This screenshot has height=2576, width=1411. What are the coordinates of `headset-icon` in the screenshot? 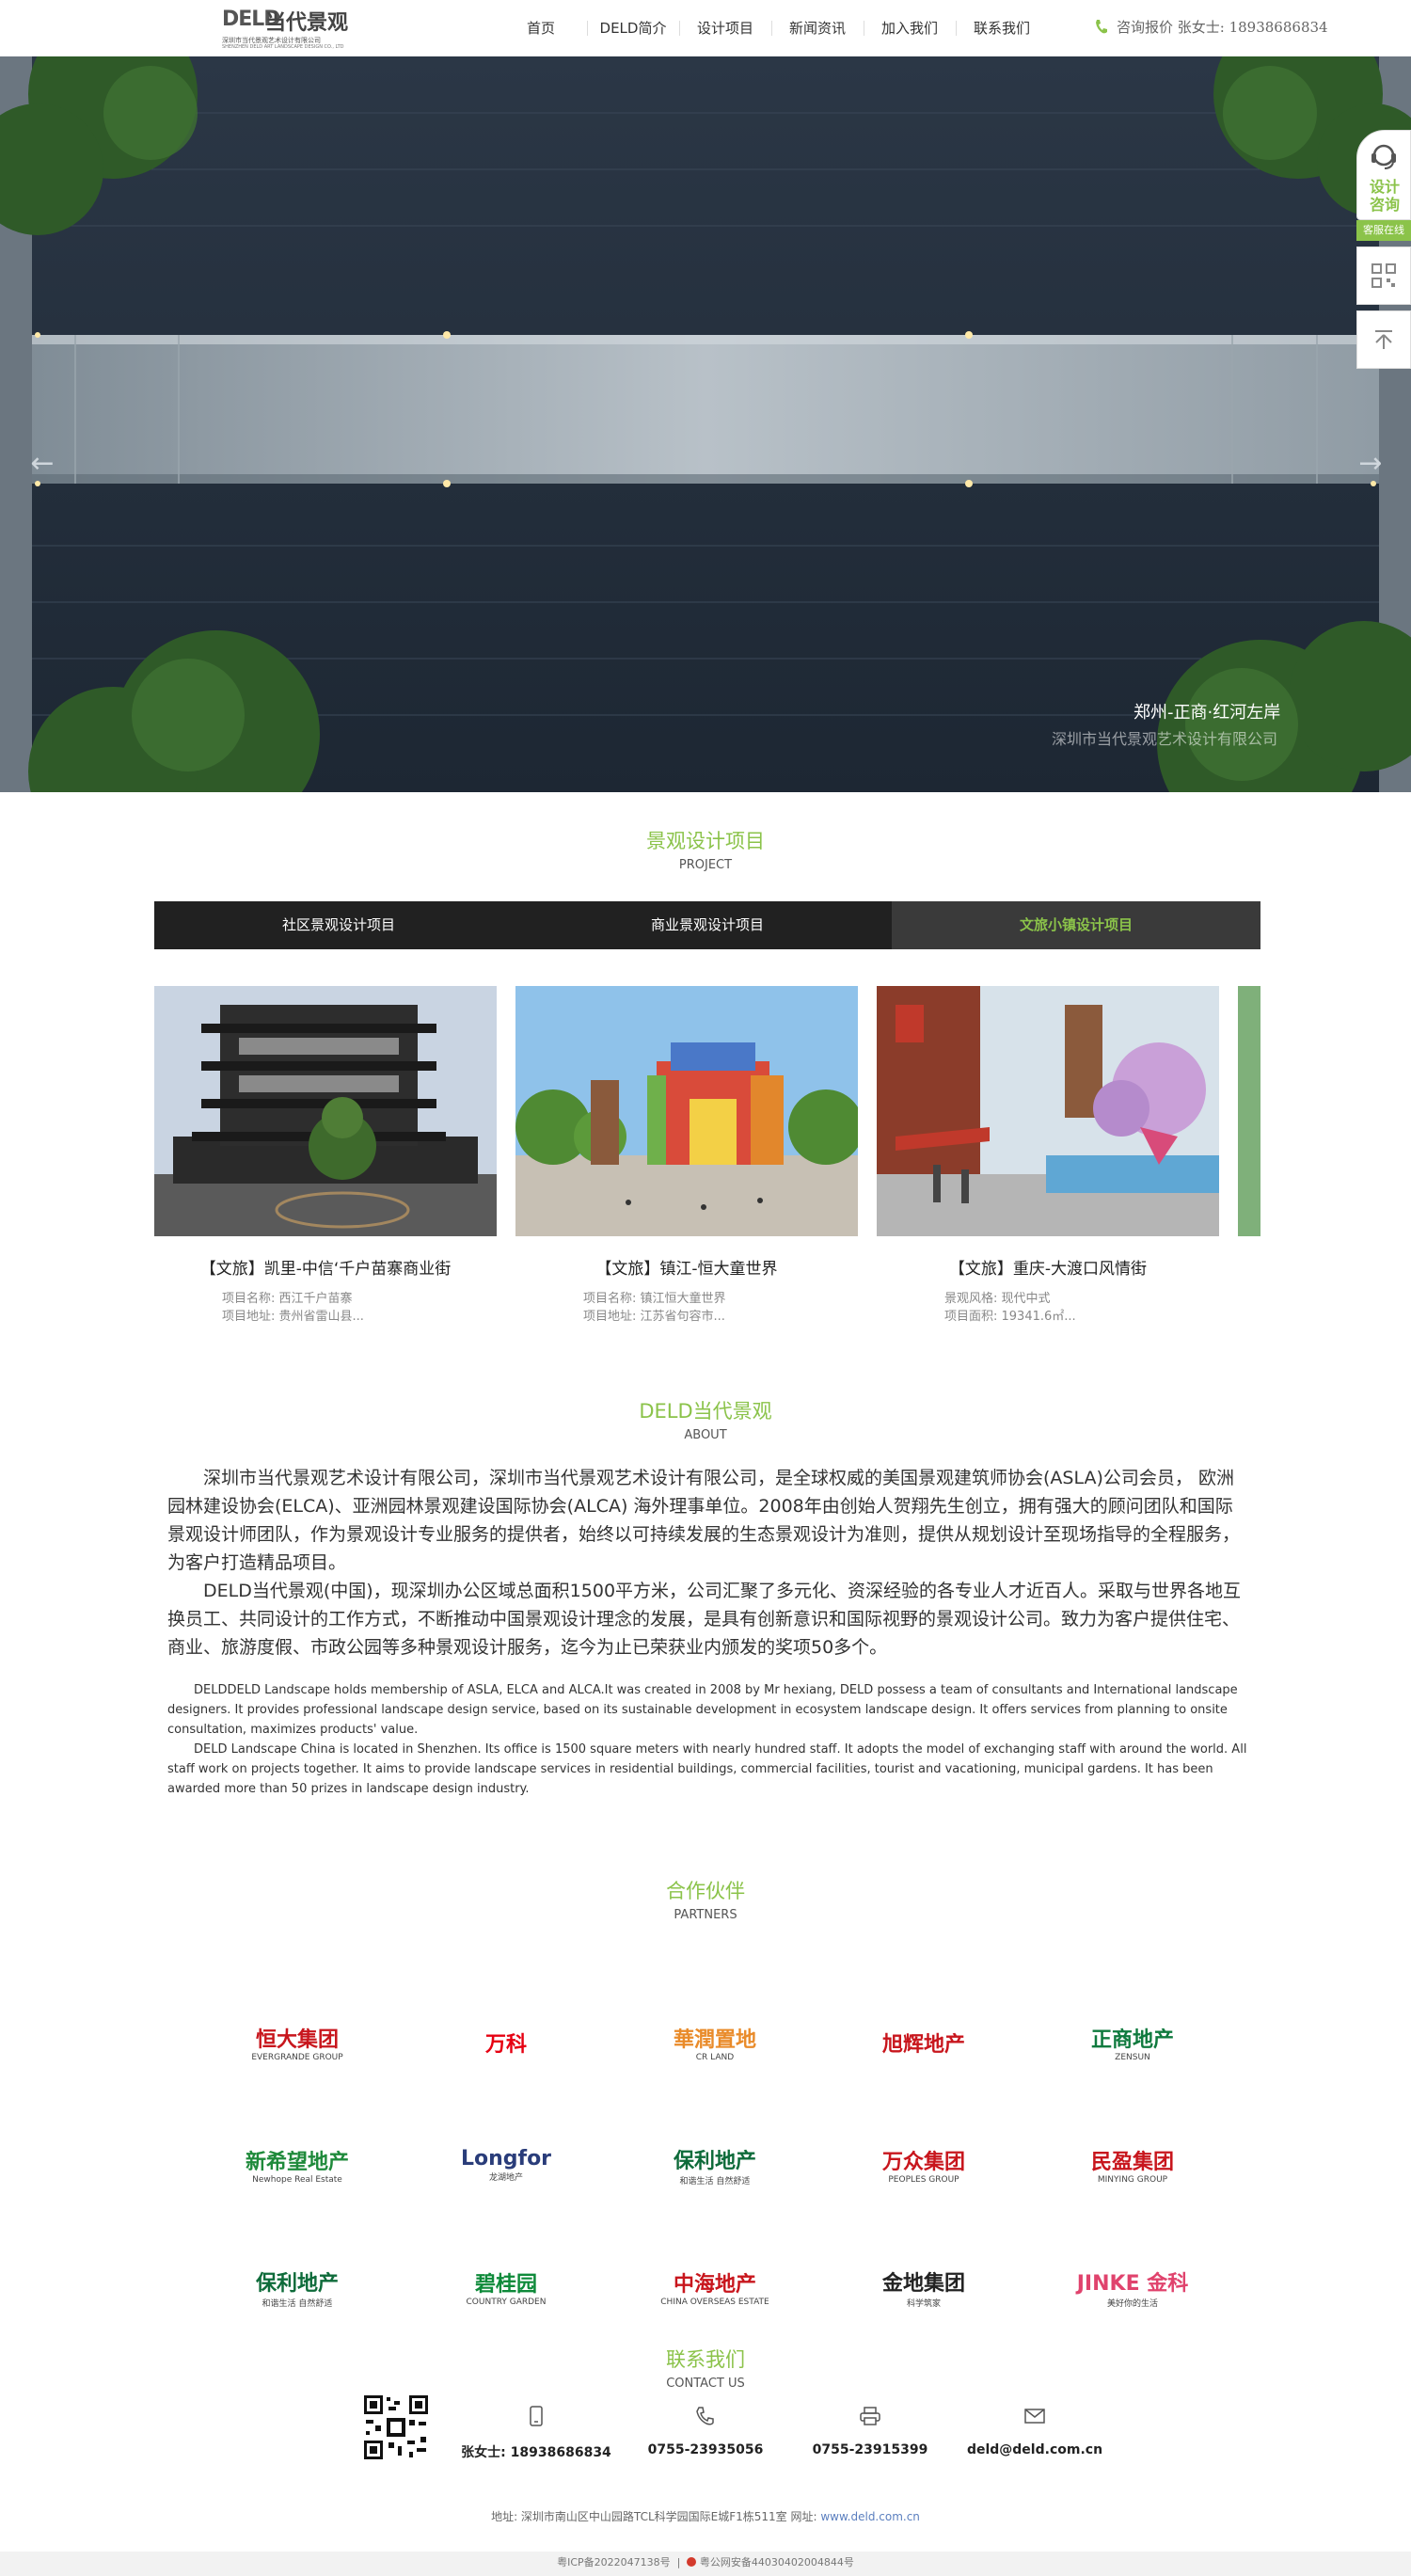 It's located at (1383, 156).